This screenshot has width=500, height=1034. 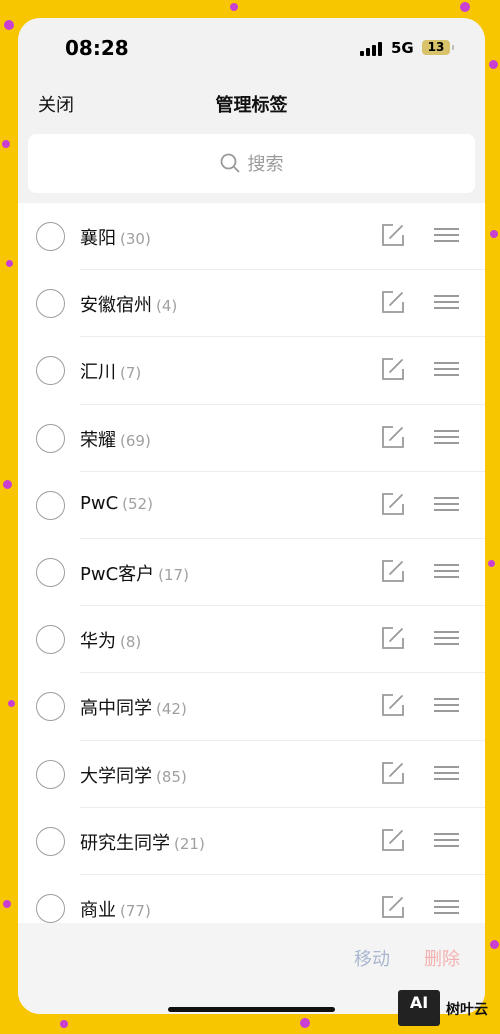 I want to click on tag-name: PwC客户, so click(x=117, y=574).